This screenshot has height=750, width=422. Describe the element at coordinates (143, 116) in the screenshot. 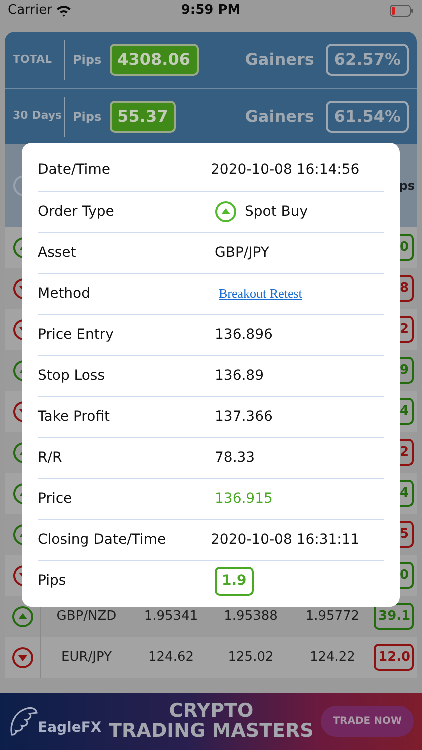

I see `pips-value: 55.37` at that location.